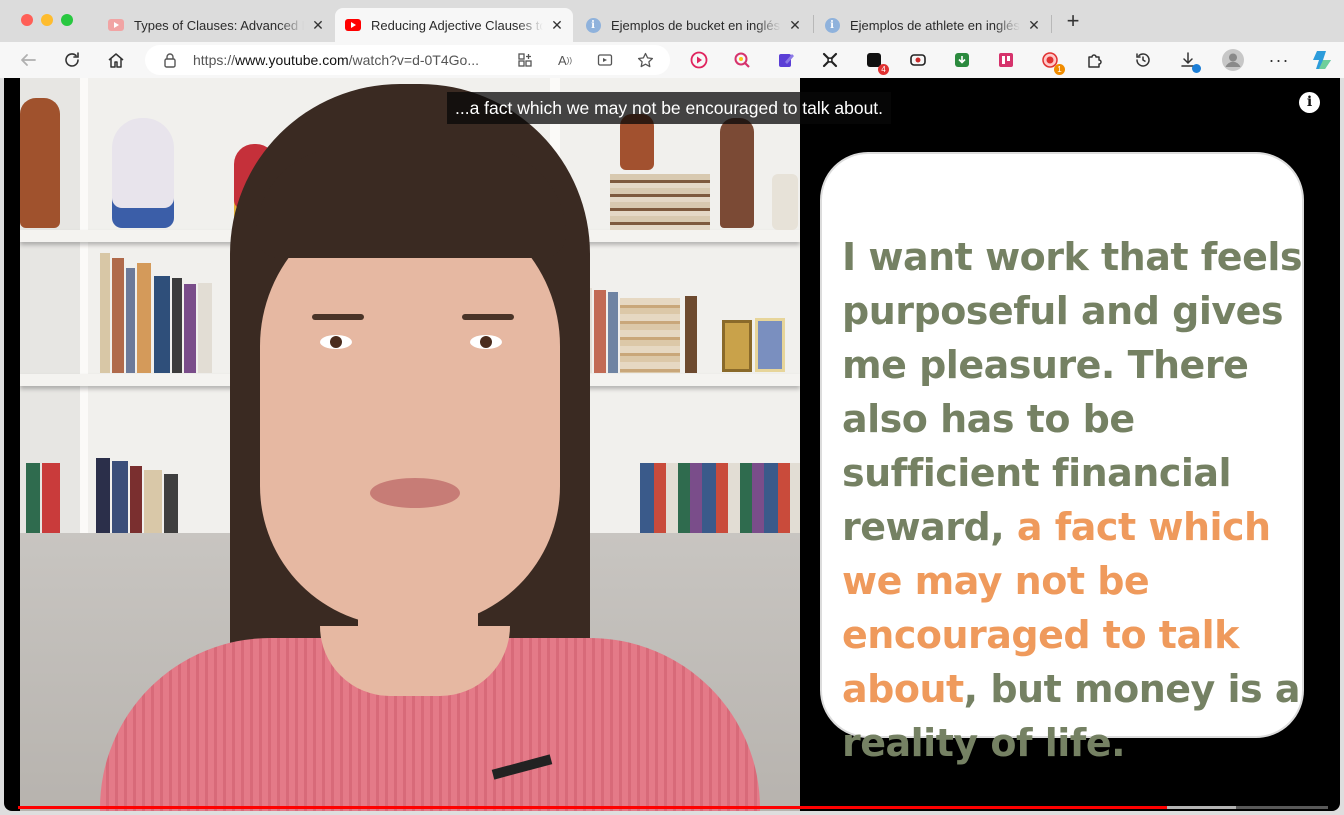  I want to click on reload-button, so click(72, 60).